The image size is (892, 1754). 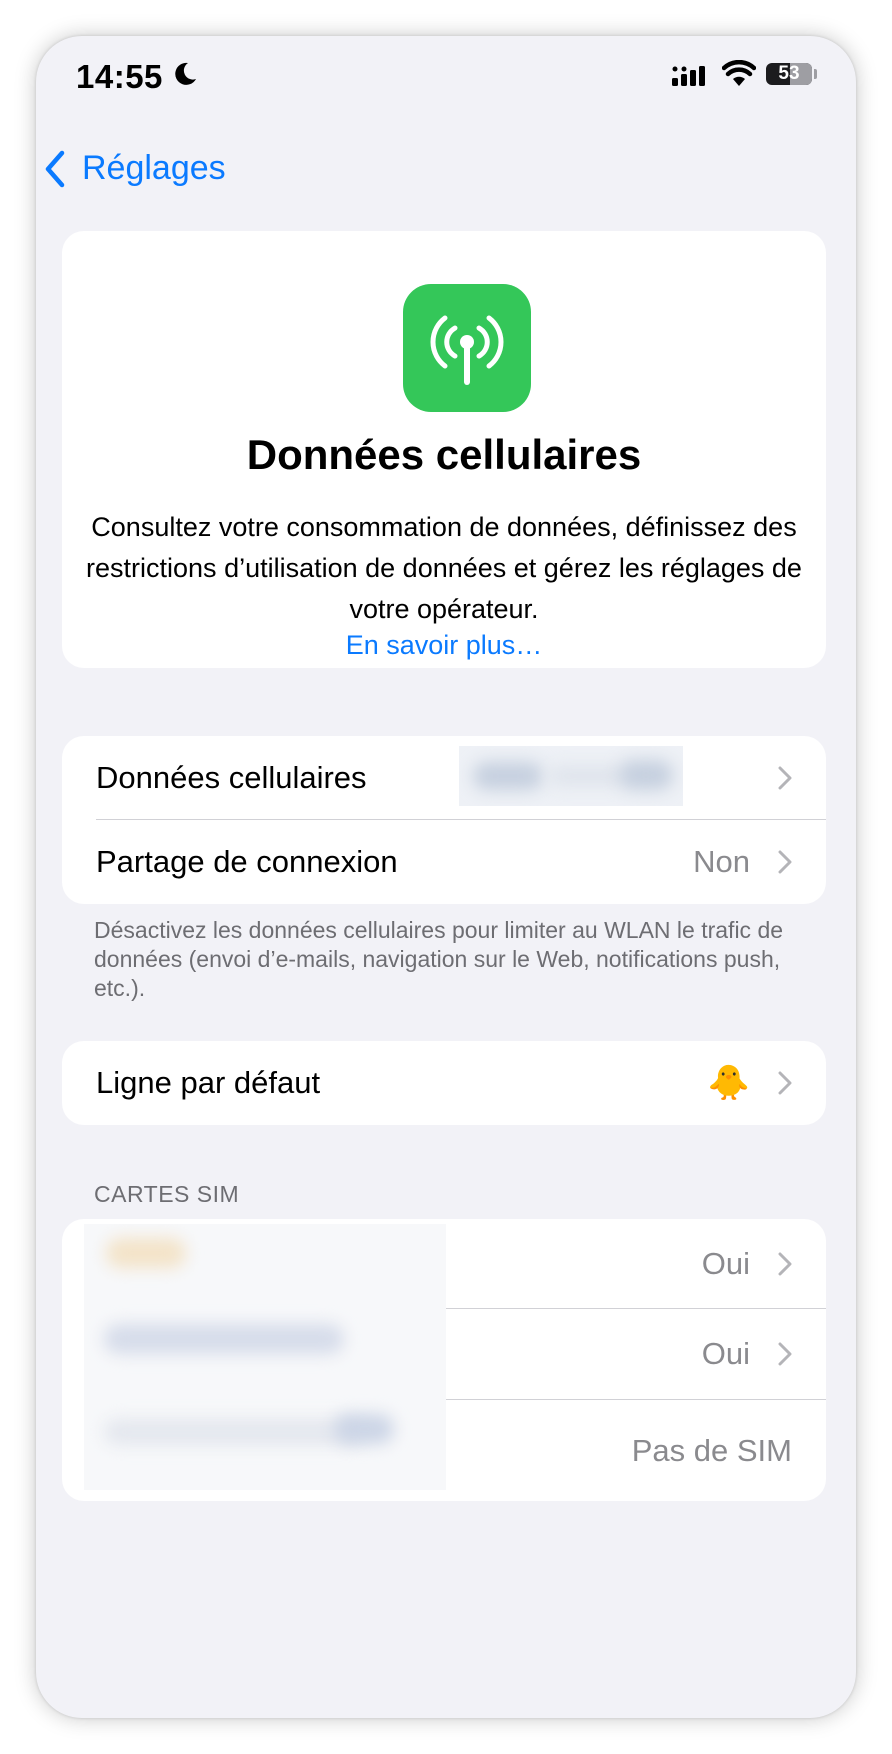 What do you see at coordinates (688, 76) in the screenshot?
I see `cellular-signal-icon` at bounding box center [688, 76].